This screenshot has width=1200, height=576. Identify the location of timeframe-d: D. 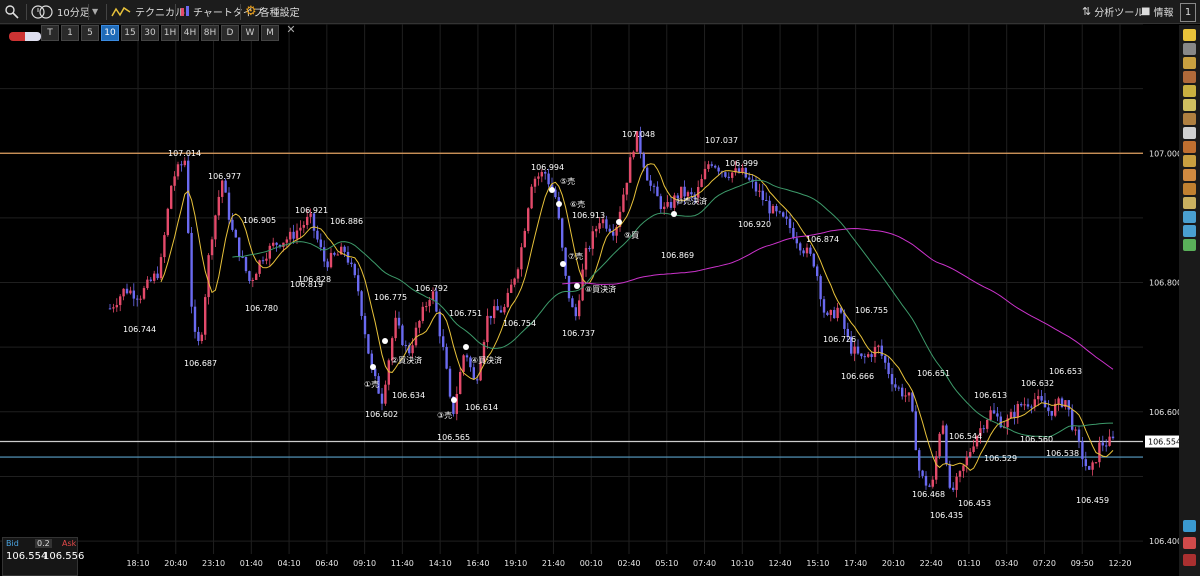
(230, 33).